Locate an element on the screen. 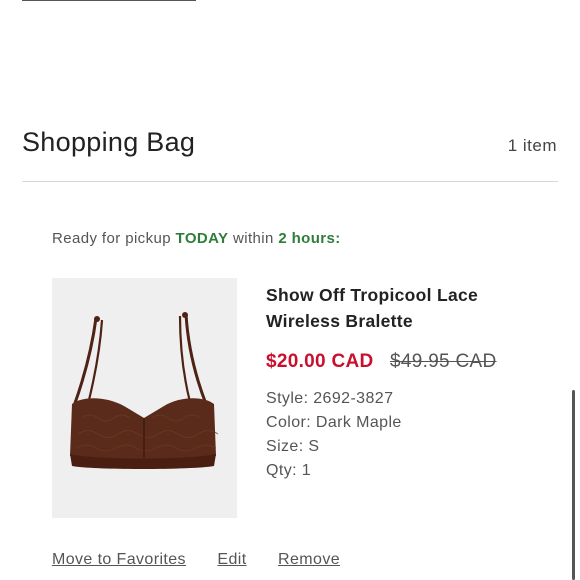  pickup-message: Ready for pickup TODAY within 2 hours: is located at coordinates (196, 238).